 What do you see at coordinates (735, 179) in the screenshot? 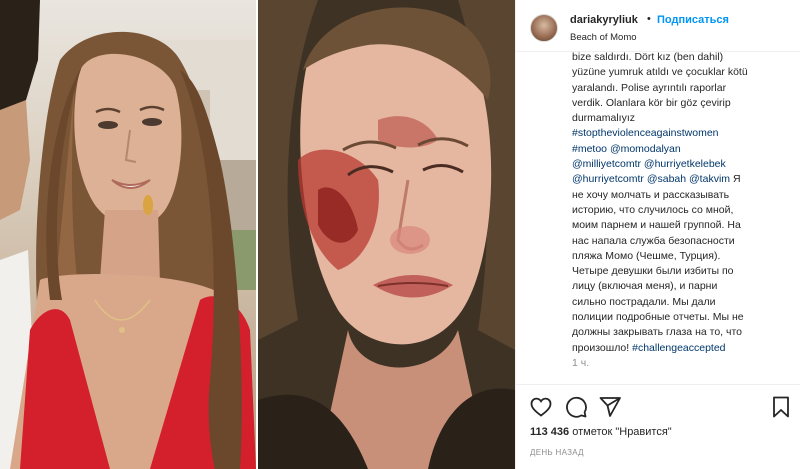
I see `caption-text: Я` at bounding box center [735, 179].